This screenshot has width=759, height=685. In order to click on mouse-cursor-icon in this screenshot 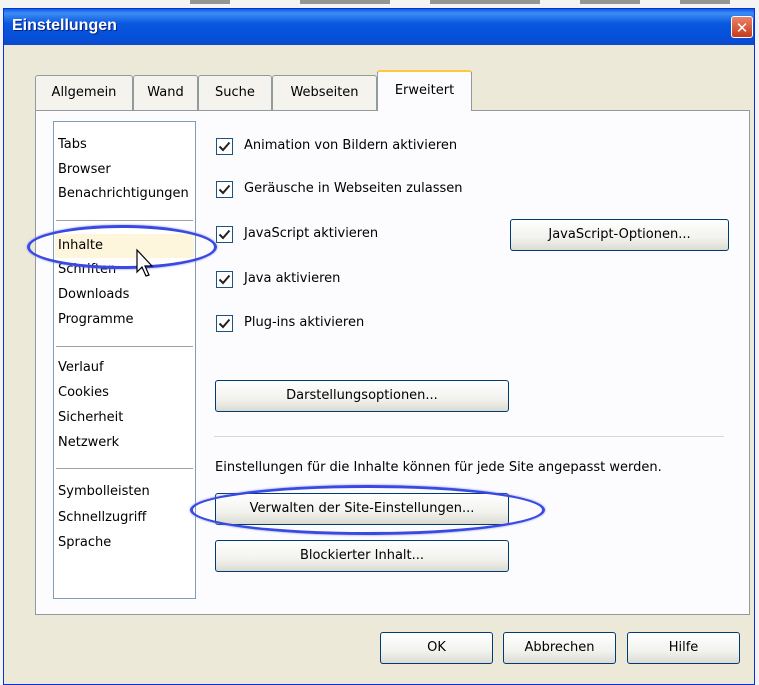, I will do `click(145, 262)`.